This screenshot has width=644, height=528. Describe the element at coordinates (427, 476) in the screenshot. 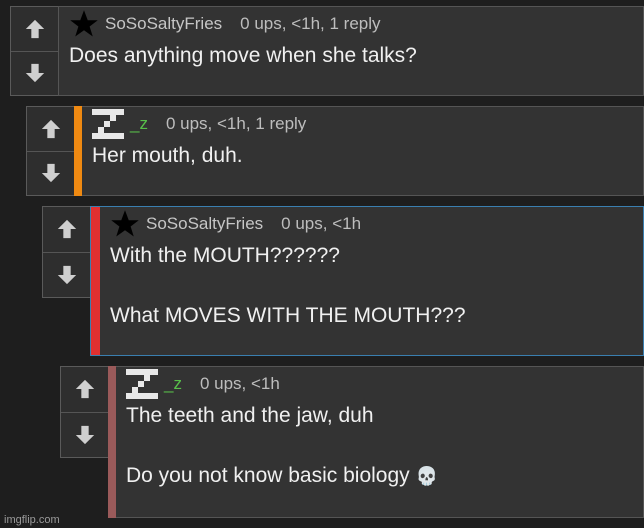

I see `skull-icon: 💀` at that location.